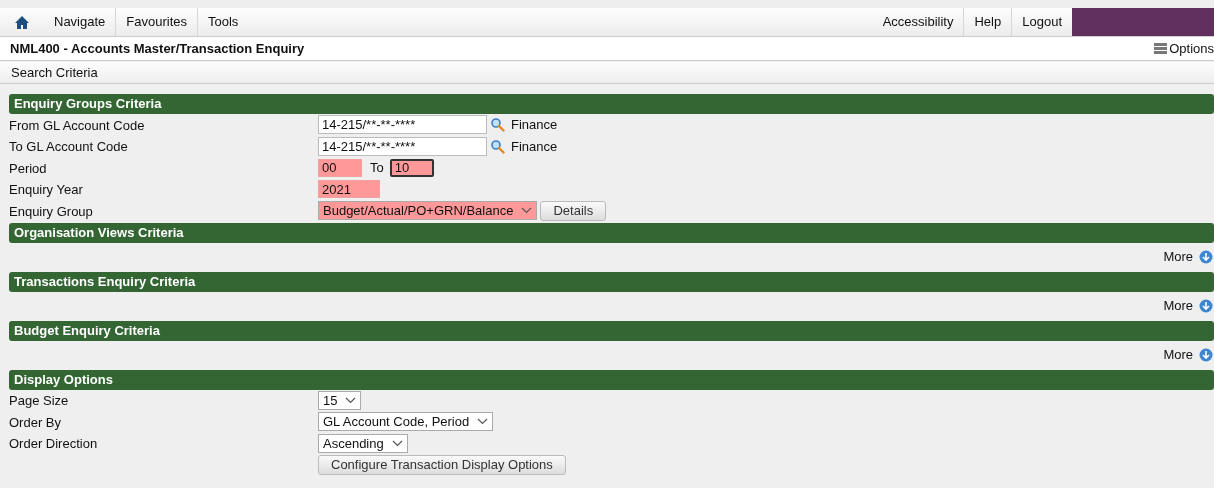 The height and width of the screenshot is (488, 1214). What do you see at coordinates (77, 125) in the screenshot?
I see `field-label: From GL Account Code` at bounding box center [77, 125].